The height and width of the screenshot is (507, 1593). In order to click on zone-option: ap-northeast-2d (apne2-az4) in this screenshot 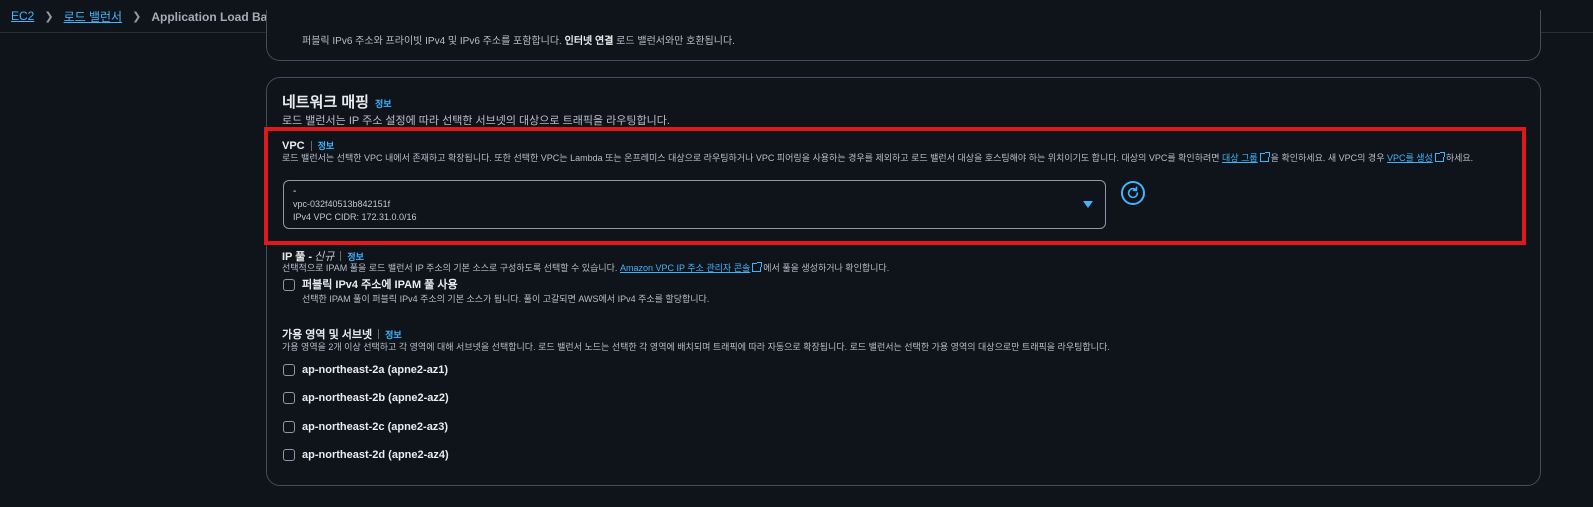, I will do `click(366, 455)`.